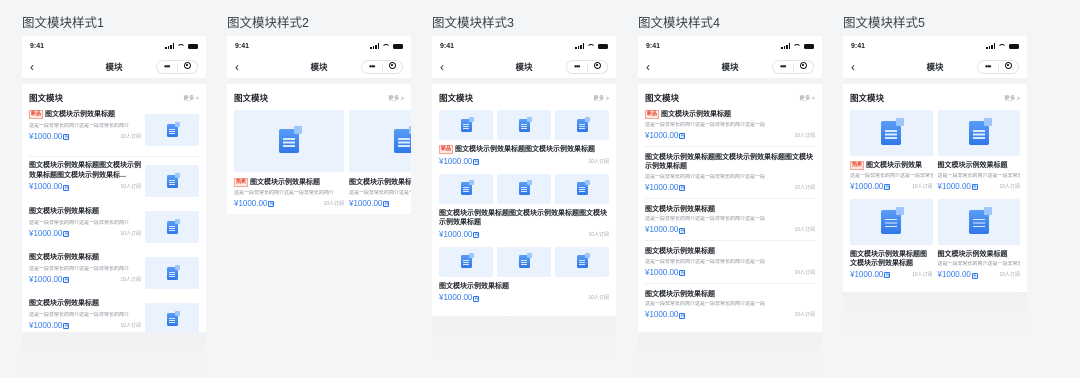 Image resolution: width=1080 pixels, height=378 pixels. What do you see at coordinates (114, 97) in the screenshot?
I see `section-header: 图文模块 更多 >` at bounding box center [114, 97].